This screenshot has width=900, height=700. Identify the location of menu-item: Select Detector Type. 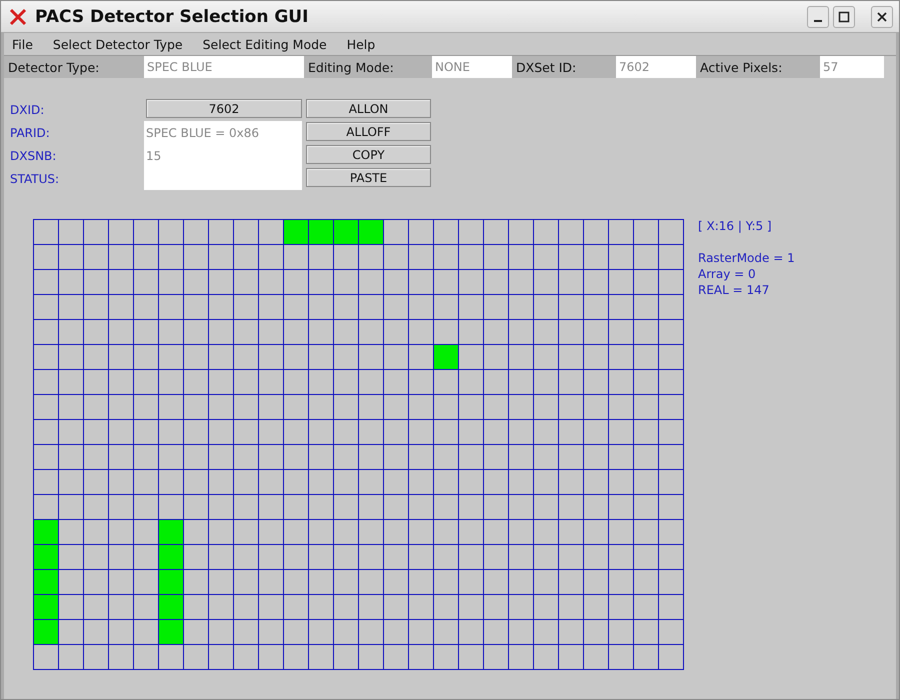
(117, 44).